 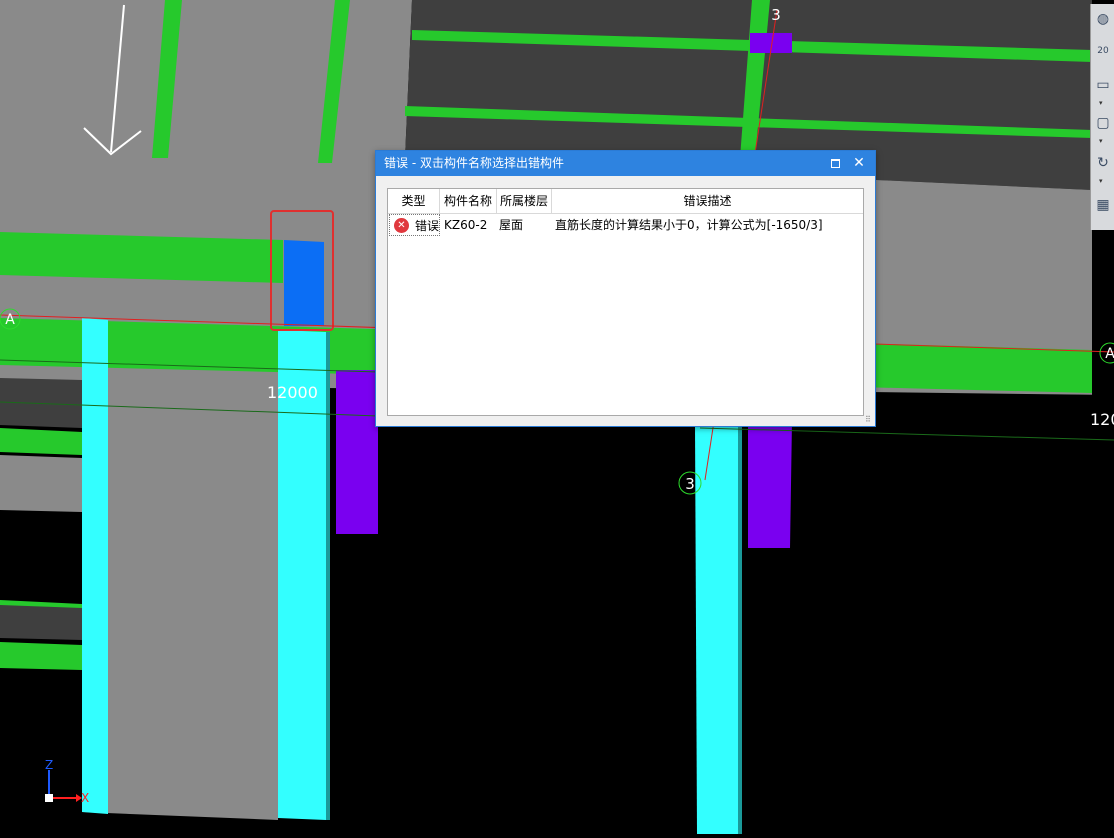 What do you see at coordinates (740, 629) in the screenshot?
I see `column-right-shade` at bounding box center [740, 629].